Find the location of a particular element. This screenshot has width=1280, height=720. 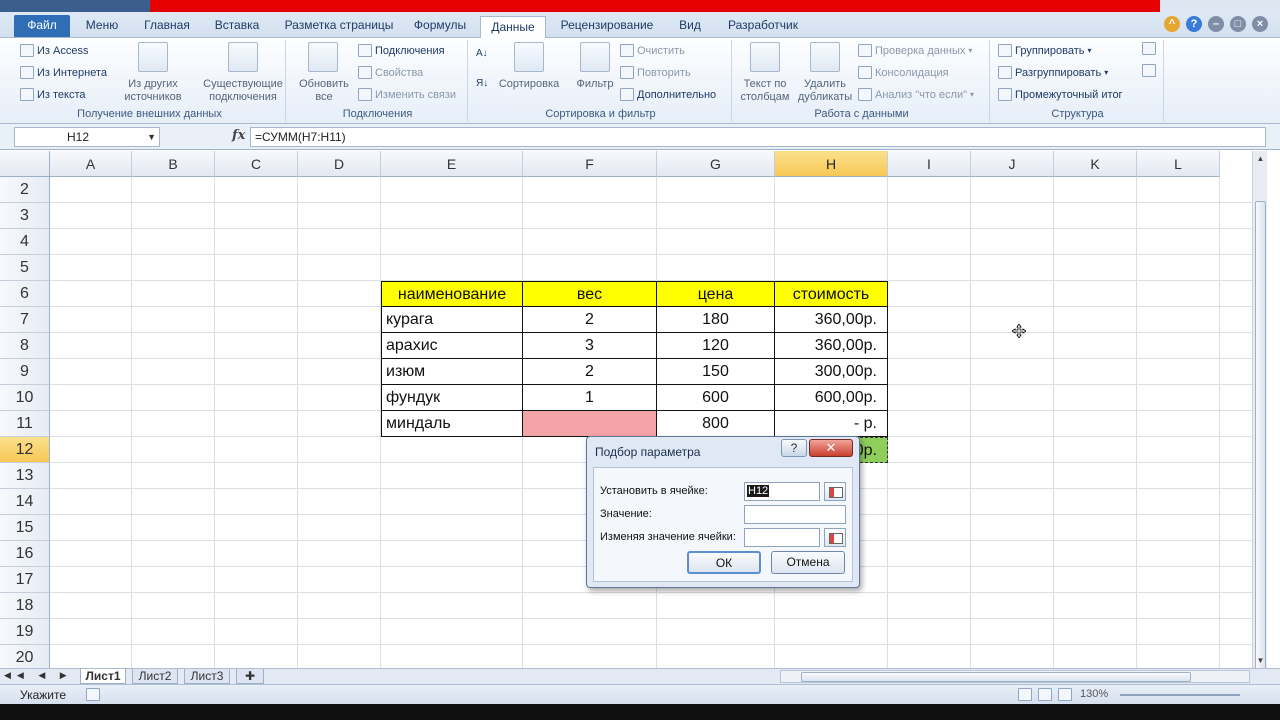

table-cell: 1 is located at coordinates (590, 398).